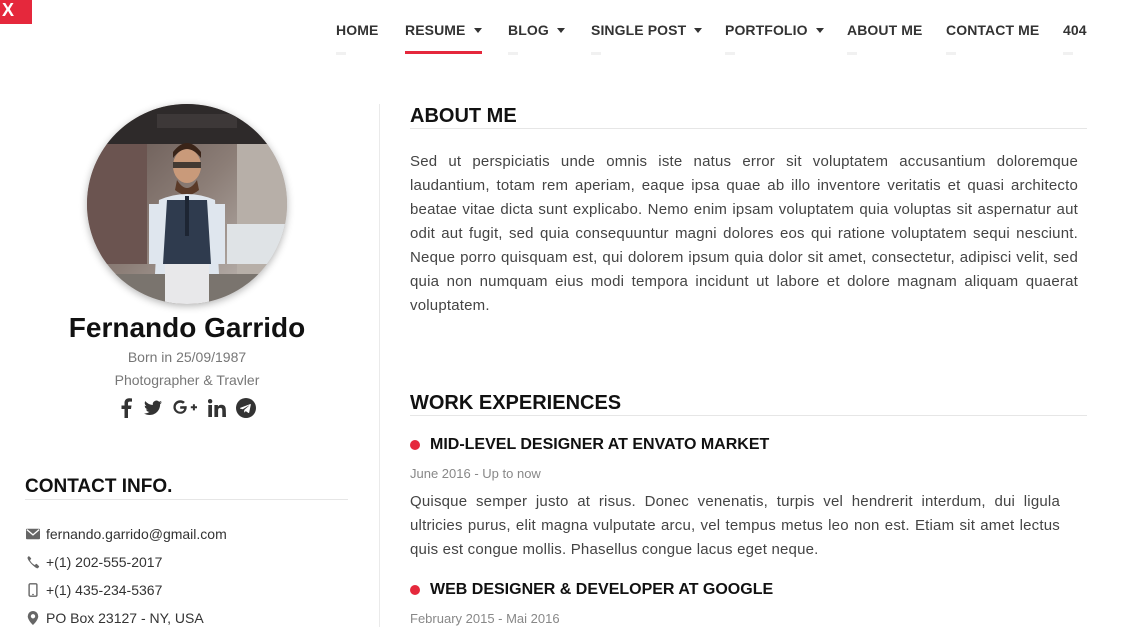 Image resolution: width=1126 pixels, height=627 pixels. I want to click on job-date-1: June 2016 - Up to now, so click(475, 473).